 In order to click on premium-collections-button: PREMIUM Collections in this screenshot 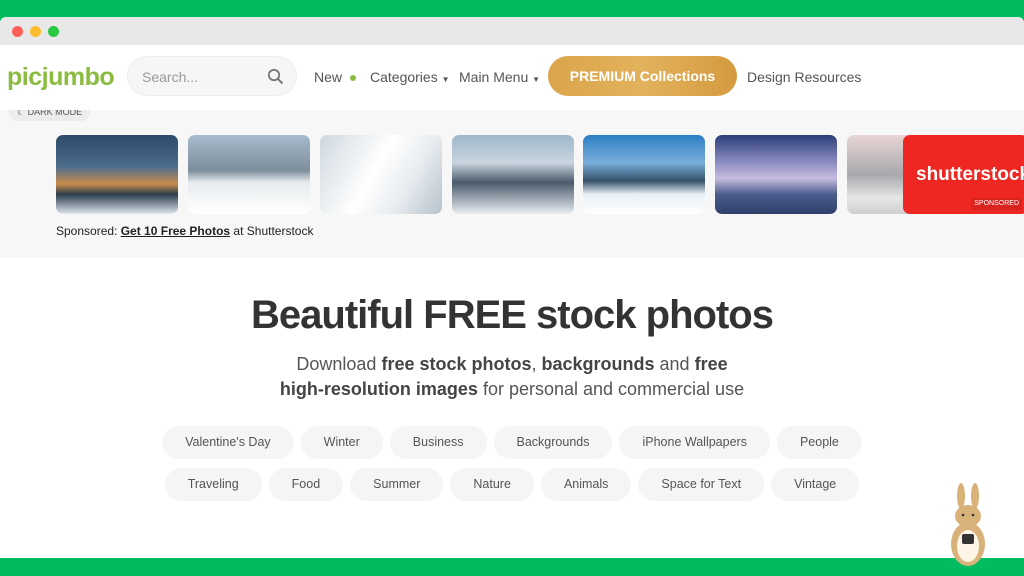, I will do `click(642, 76)`.